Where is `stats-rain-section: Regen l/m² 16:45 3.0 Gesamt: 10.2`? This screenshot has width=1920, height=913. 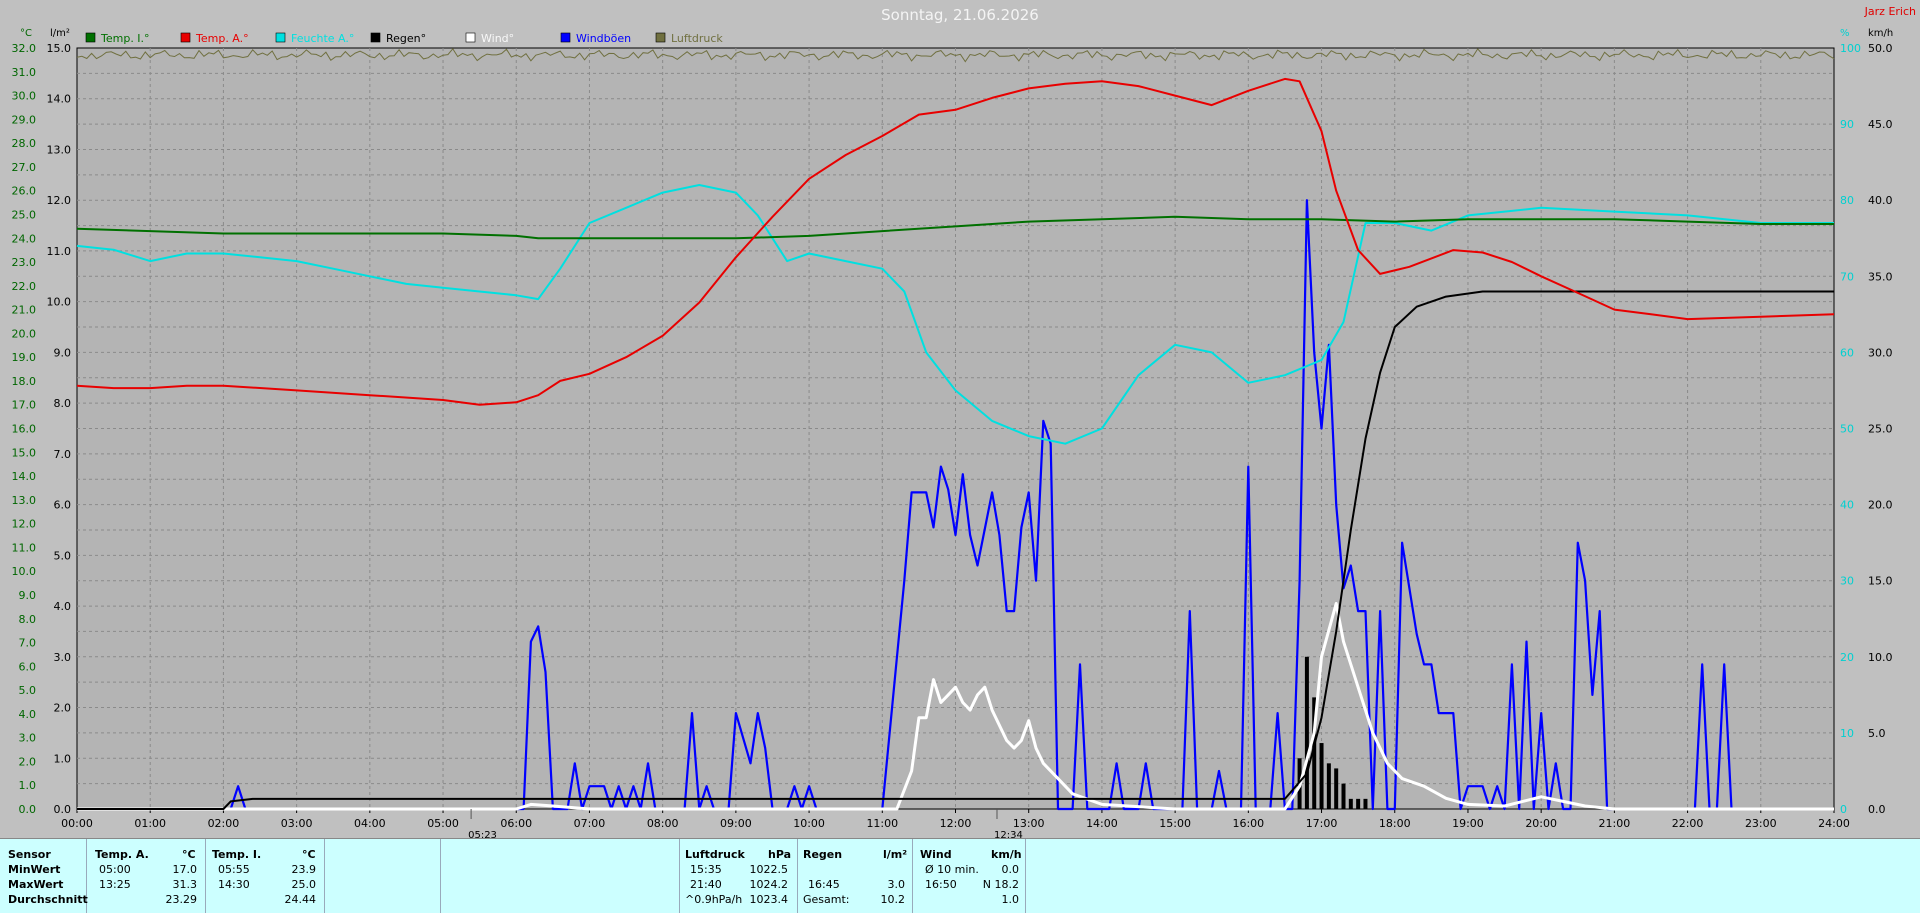
stats-rain-section: Regen l/m² 16:45 3.0 Gesamt: 10.2 is located at coordinates (855, 876).